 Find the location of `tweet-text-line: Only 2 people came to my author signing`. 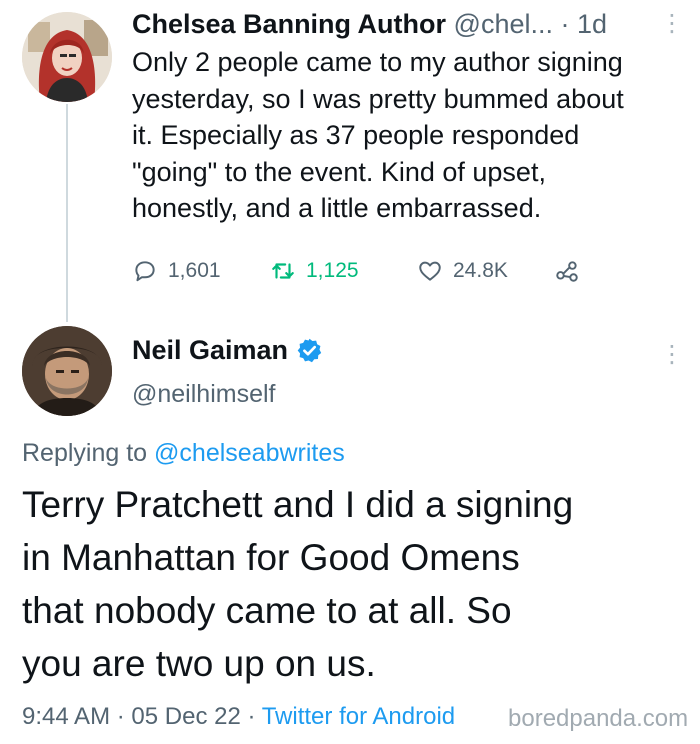

tweet-text-line: Only 2 people came to my author signing is located at coordinates (377, 62).